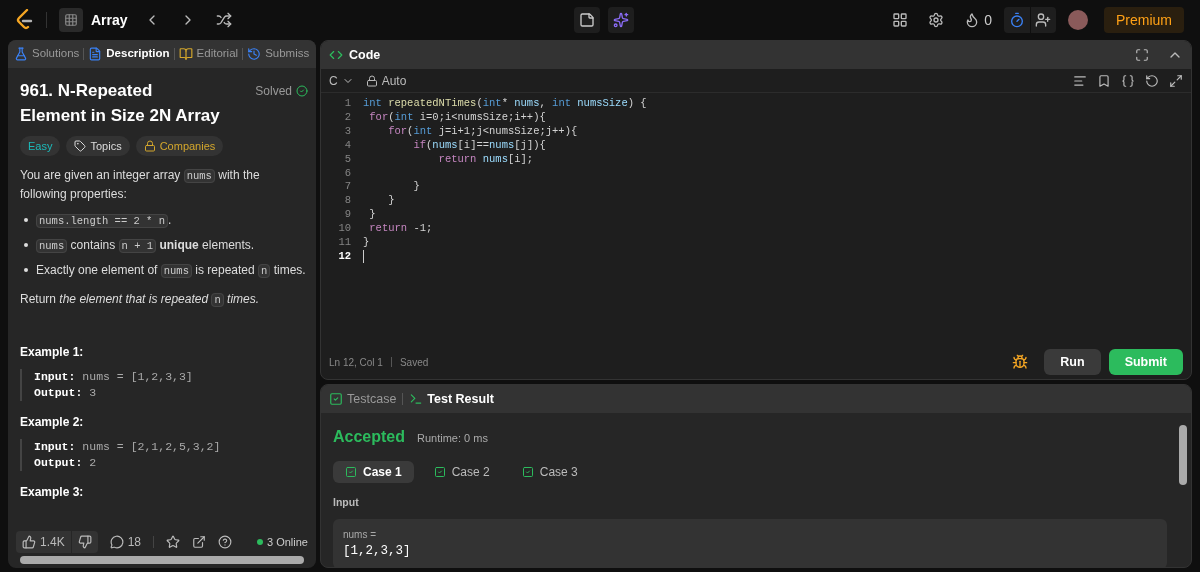  Describe the element at coordinates (185, 54) in the screenshot. I see `book-icon` at that location.